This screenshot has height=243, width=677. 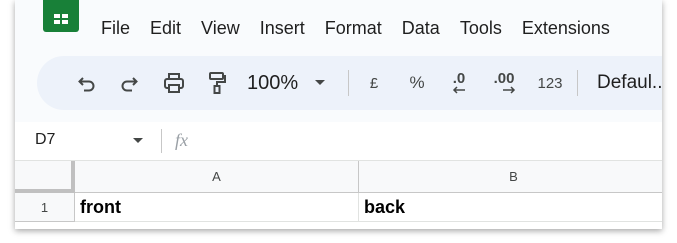 What do you see at coordinates (353, 28) in the screenshot?
I see `menu-format: Format` at bounding box center [353, 28].